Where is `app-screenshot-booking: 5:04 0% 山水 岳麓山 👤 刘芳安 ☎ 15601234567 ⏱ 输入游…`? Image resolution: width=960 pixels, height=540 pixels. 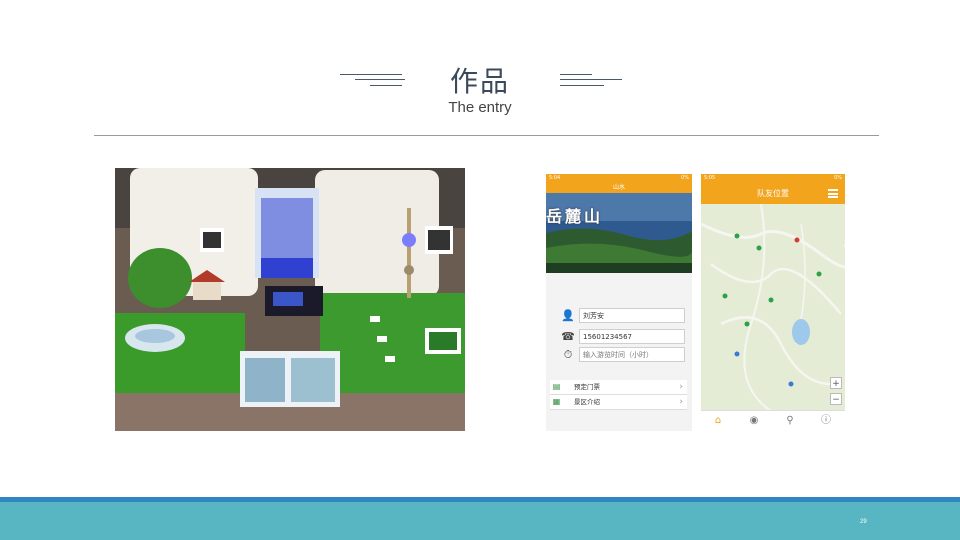
app-screenshot-booking: 5:04 0% 山水 岳麓山 👤 刘芳安 ☎ 15601234567 ⏱ 输入游… is located at coordinates (619, 302).